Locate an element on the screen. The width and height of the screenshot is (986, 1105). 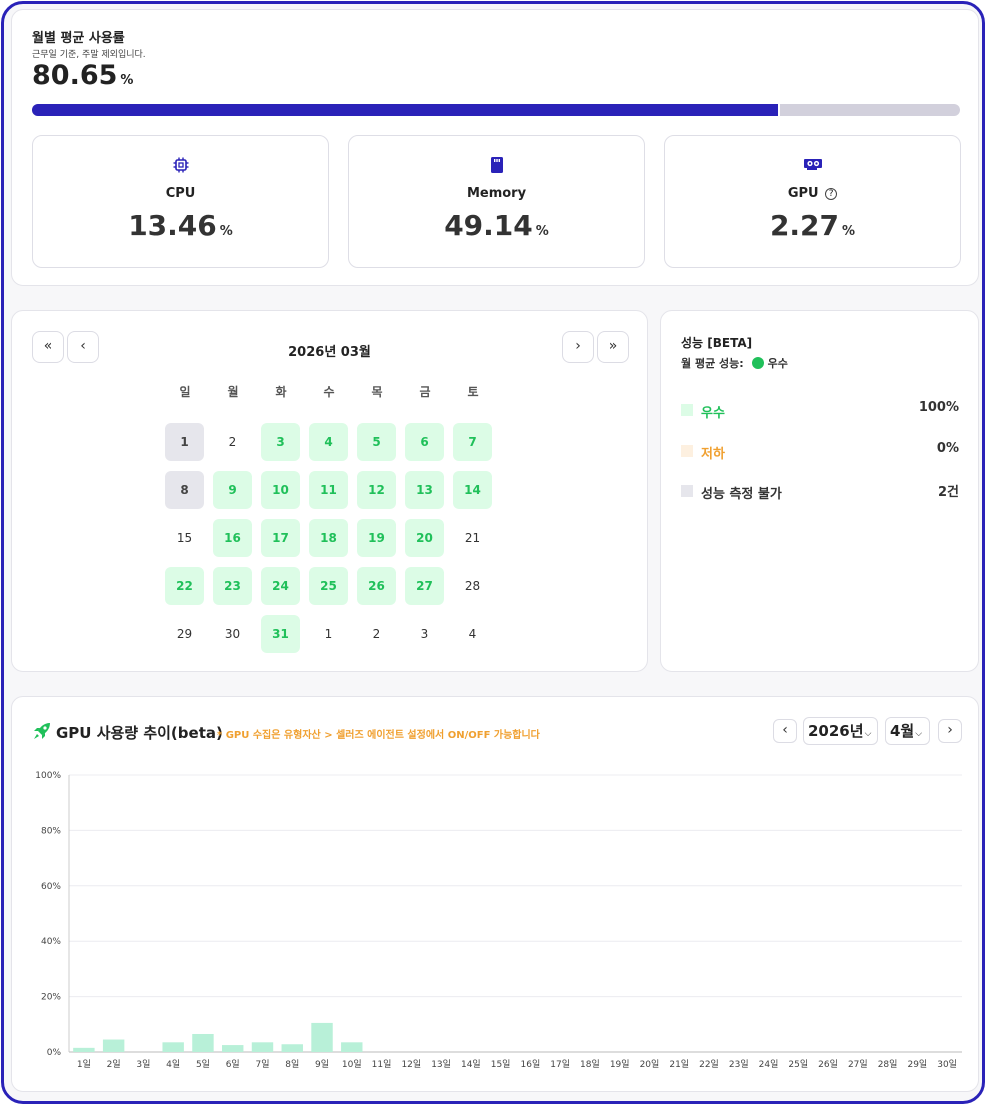
legend-label-degraded: 저하 is located at coordinates (713, 454).